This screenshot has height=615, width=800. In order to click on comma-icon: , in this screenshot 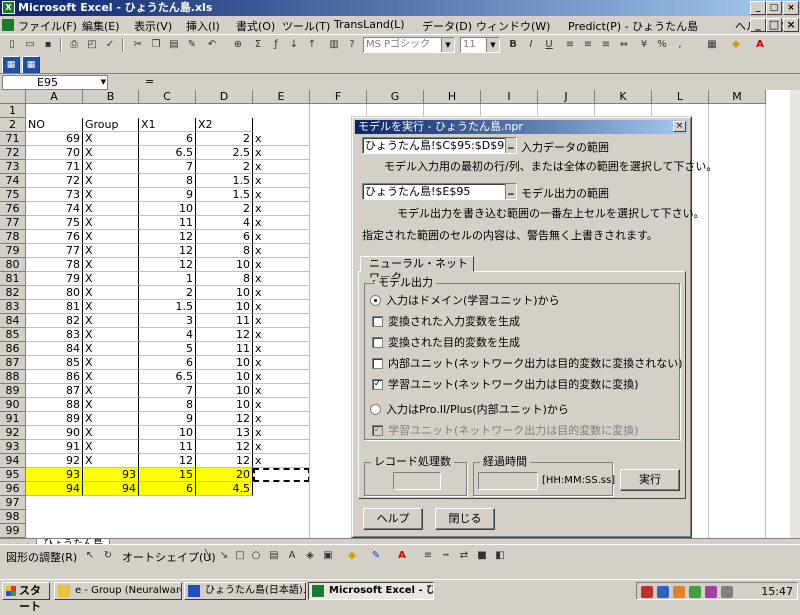, I will do `click(680, 45)`.